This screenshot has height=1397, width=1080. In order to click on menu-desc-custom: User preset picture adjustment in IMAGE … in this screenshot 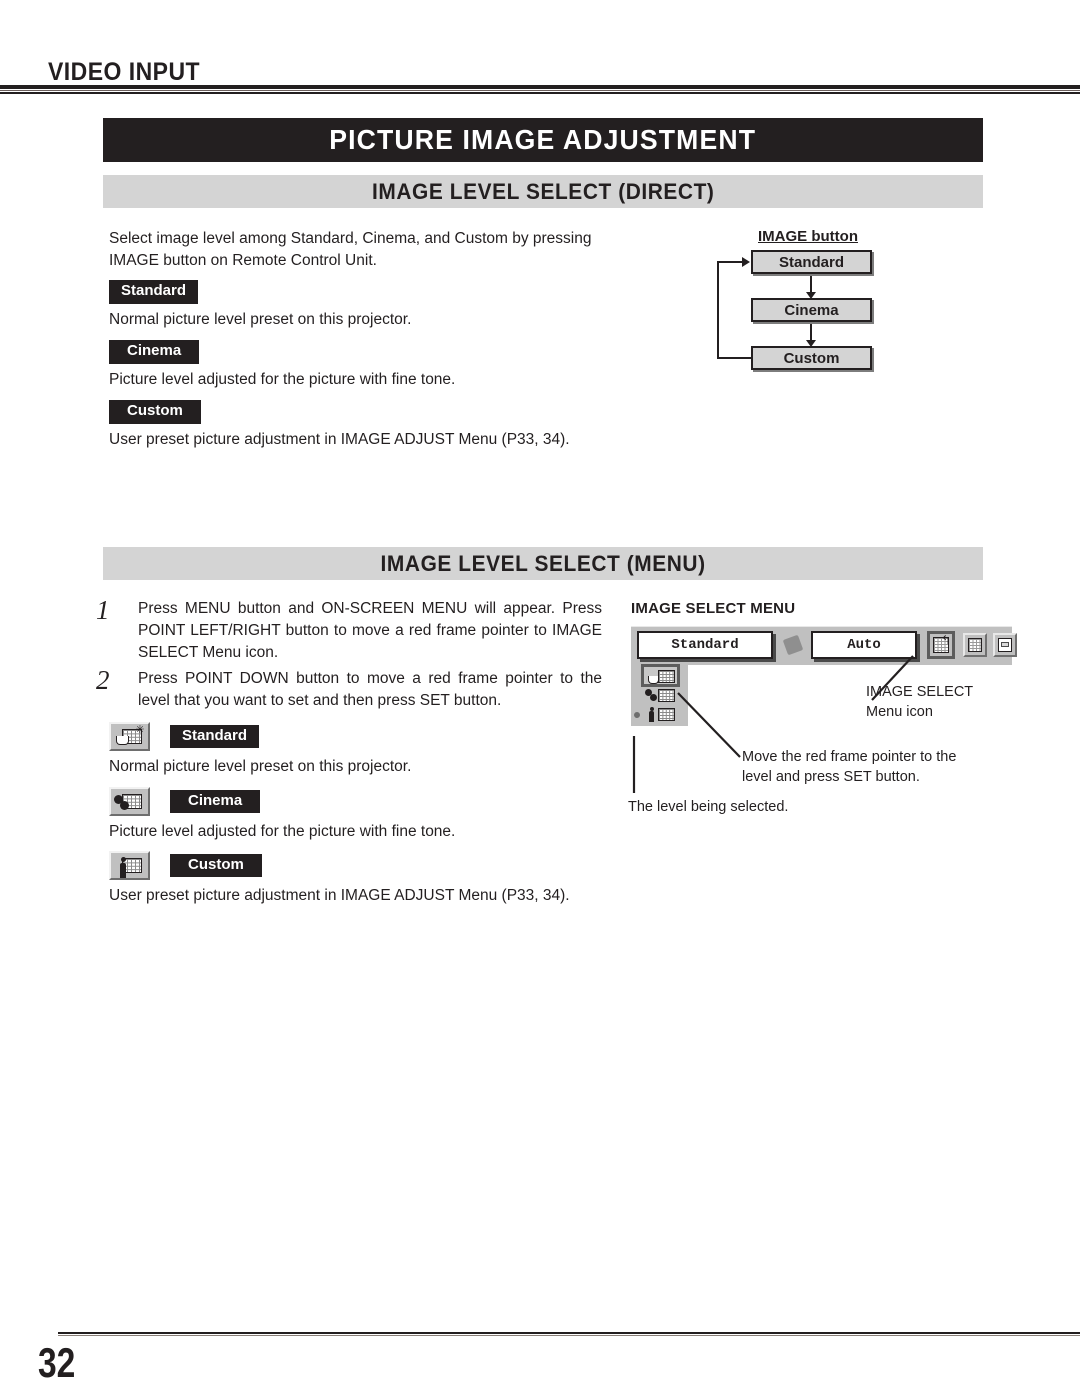, I will do `click(339, 895)`.